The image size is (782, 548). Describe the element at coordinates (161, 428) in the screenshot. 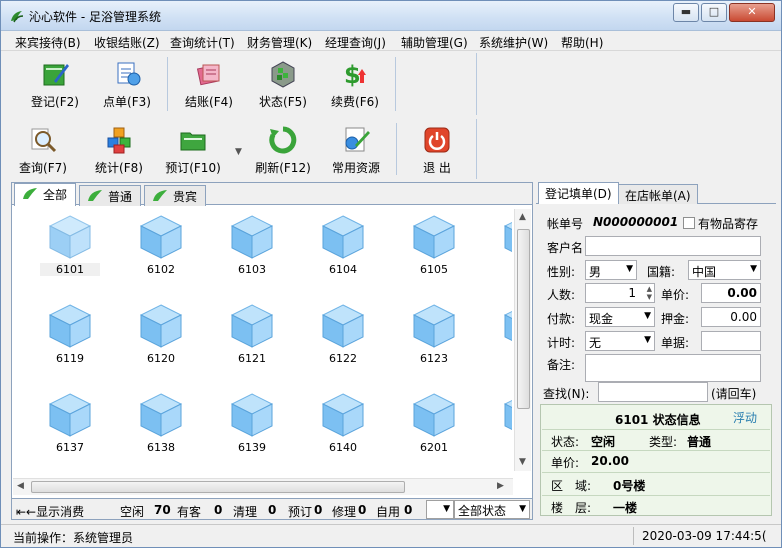

I see `room-tile: 6138` at that location.